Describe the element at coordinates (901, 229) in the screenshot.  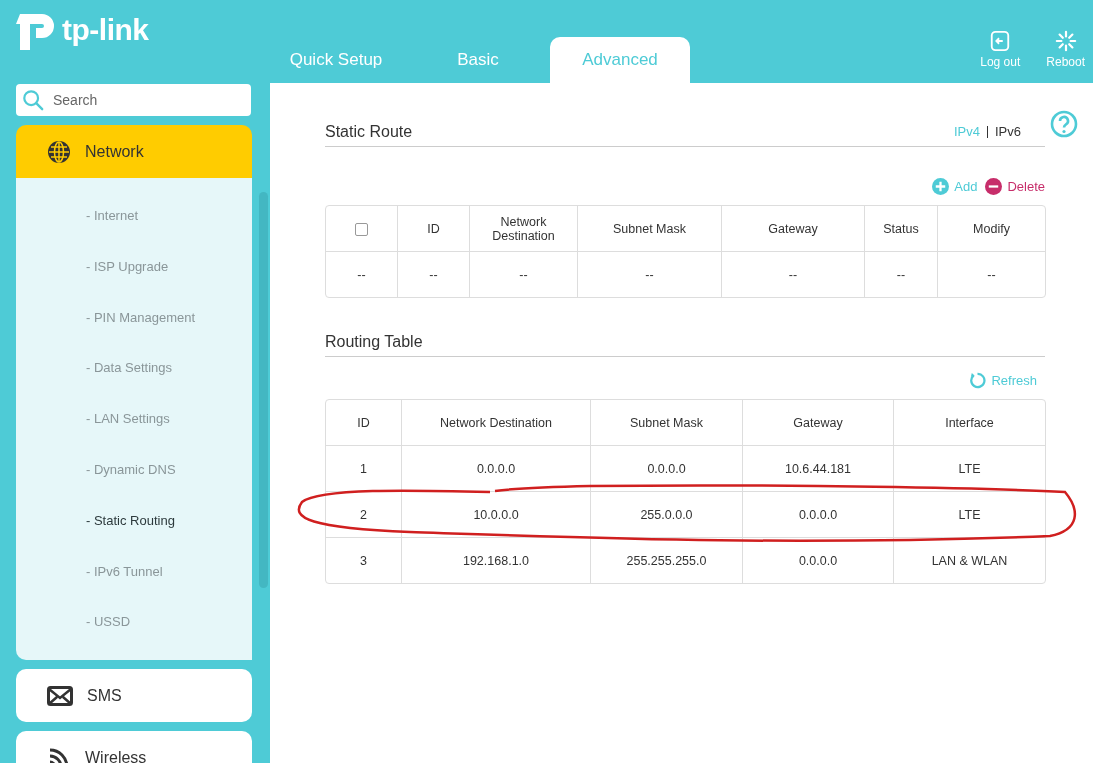
I see `column-header: Status` at that location.